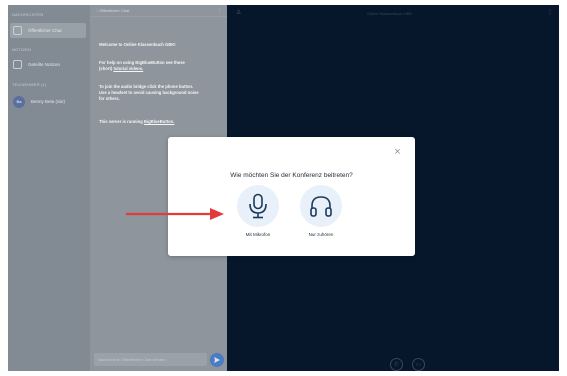  Describe the element at coordinates (21, 49) in the screenshot. I see `notes-heading: NOTIZEN` at that location.